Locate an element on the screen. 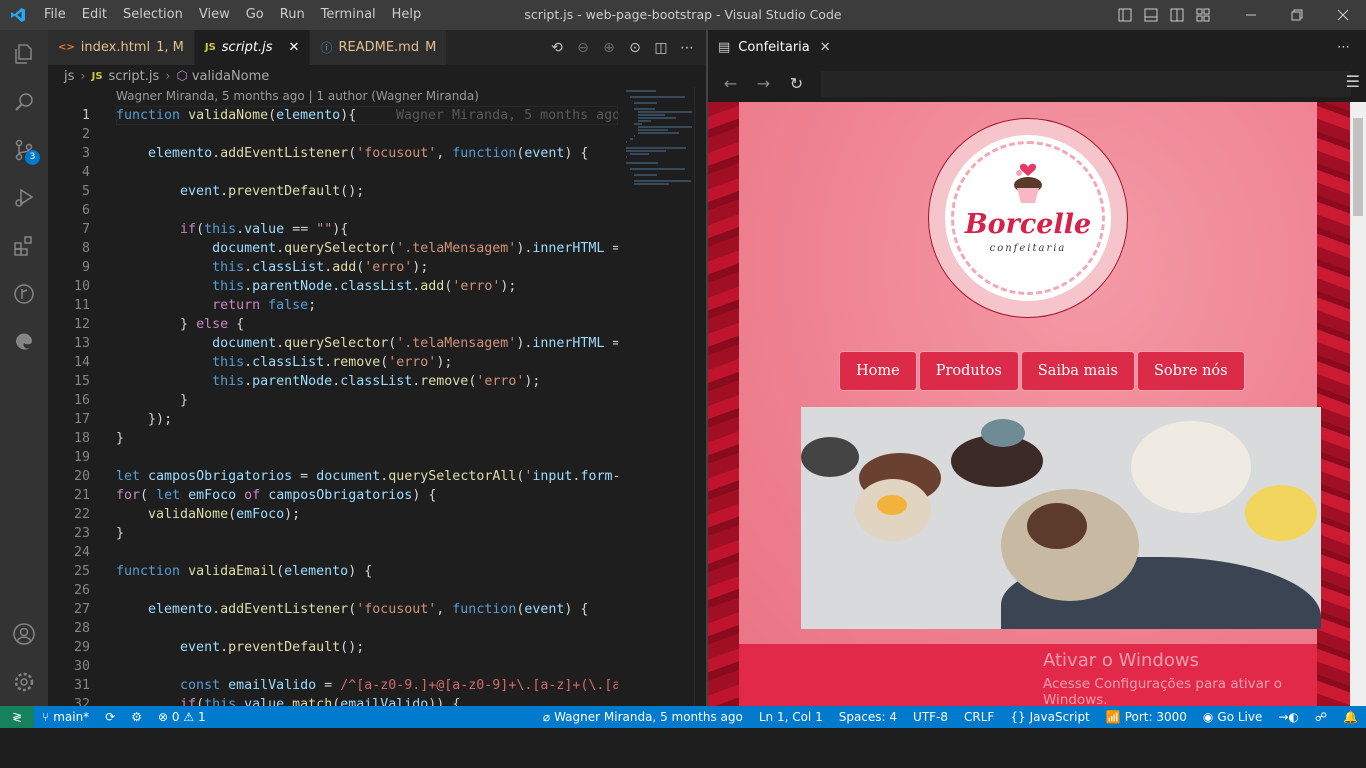 This screenshot has width=1366, height=768. search-icon is located at coordinates (24, 102).